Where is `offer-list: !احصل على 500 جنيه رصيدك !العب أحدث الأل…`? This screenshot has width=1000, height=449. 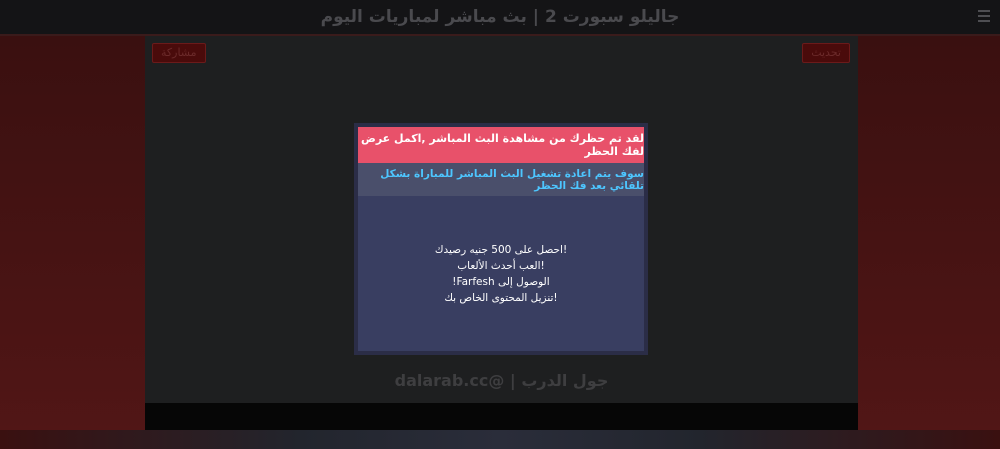
offer-list: !احصل على 500 جنيه رصيدك !العب أحدث الأل… is located at coordinates (501, 273).